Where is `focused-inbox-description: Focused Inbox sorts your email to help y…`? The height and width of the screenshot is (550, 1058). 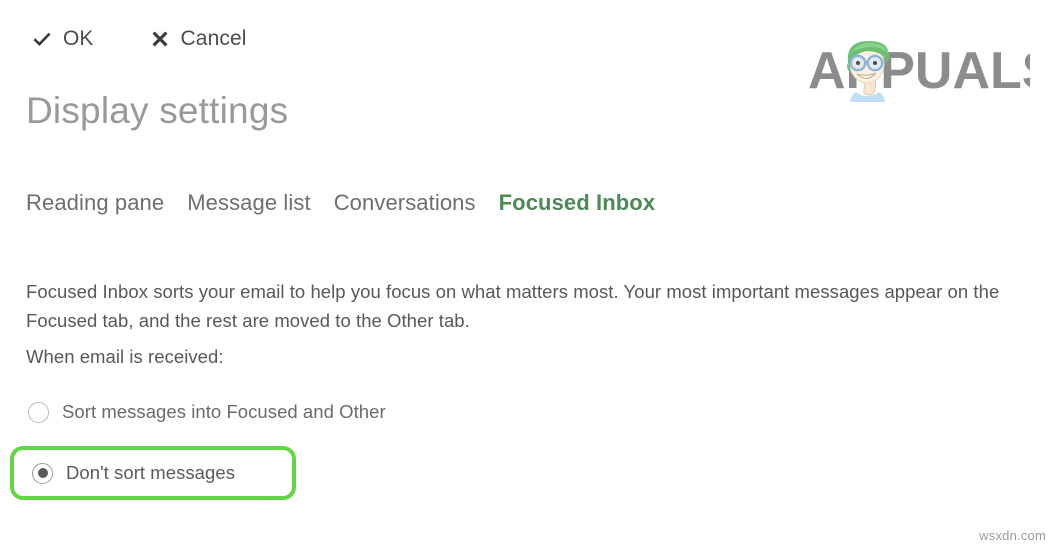 focused-inbox-description: Focused Inbox sorts your email to help y… is located at coordinates (513, 306).